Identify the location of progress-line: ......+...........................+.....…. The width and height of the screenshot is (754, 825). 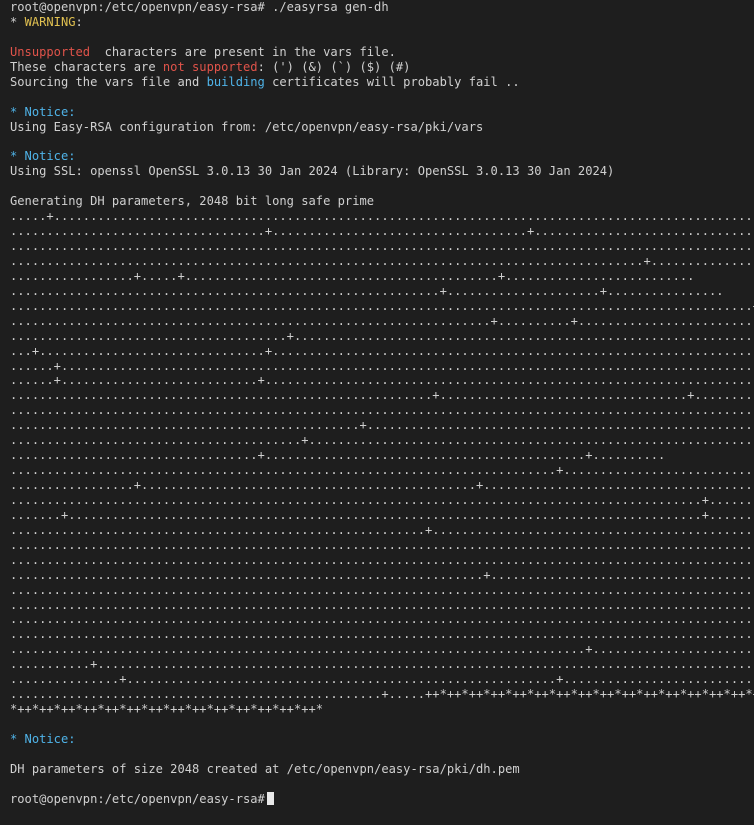
(382, 380).